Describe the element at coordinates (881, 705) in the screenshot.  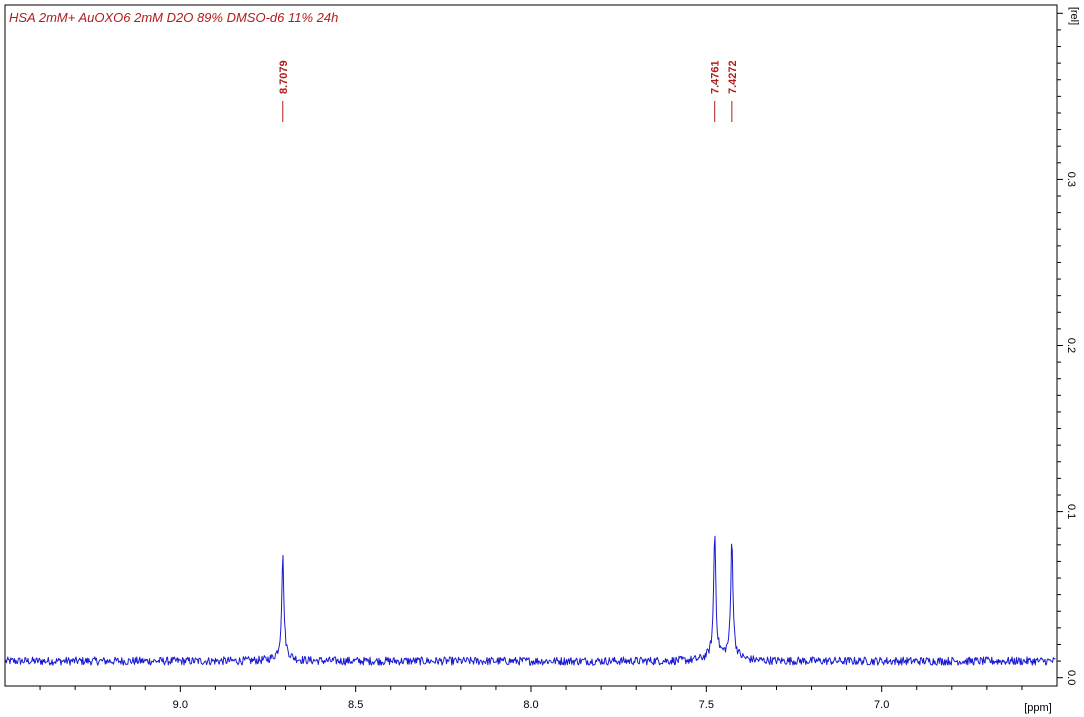
I see `x-tick-label: 7.0` at that location.